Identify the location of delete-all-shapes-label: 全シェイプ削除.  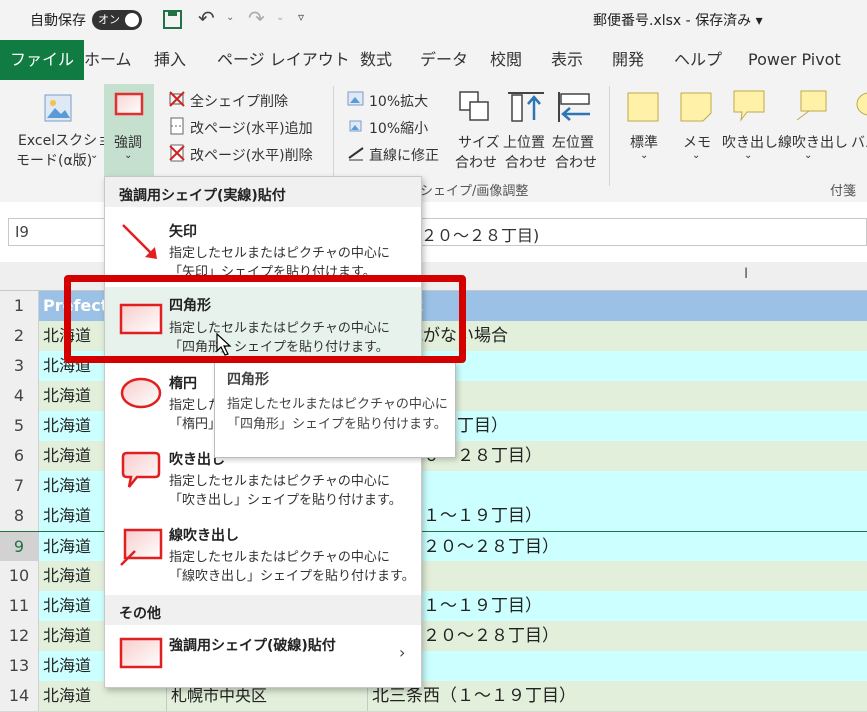
(239, 102).